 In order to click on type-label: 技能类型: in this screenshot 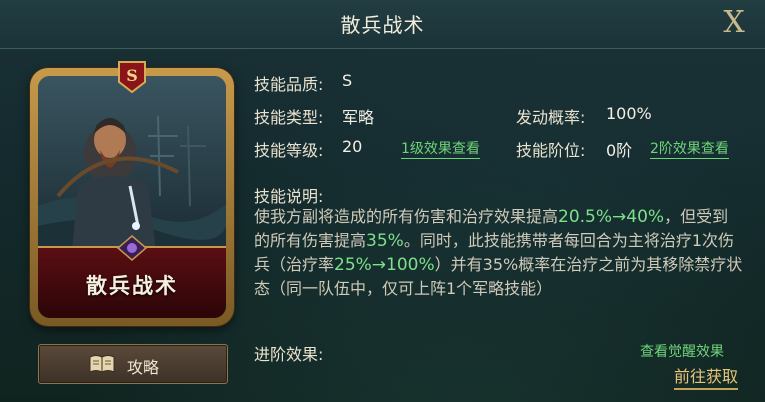, I will do `click(289, 117)`.